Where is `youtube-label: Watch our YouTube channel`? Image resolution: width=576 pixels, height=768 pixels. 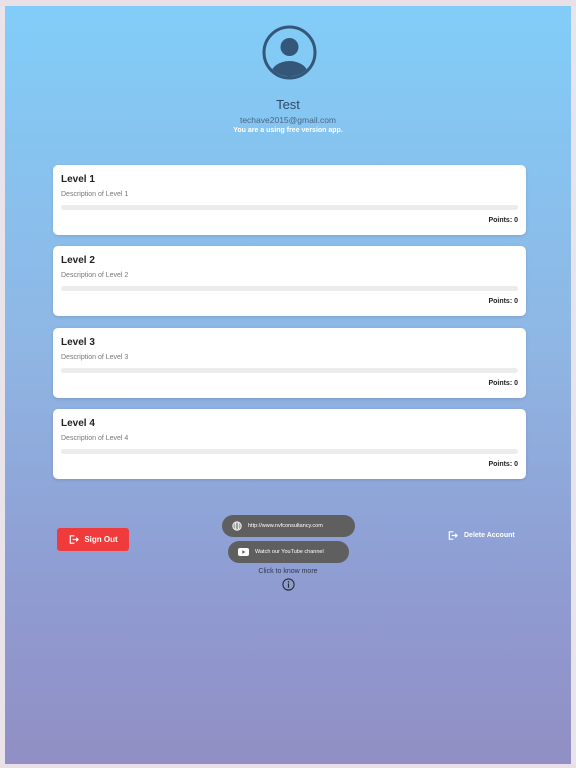 youtube-label: Watch our YouTube channel is located at coordinates (289, 552).